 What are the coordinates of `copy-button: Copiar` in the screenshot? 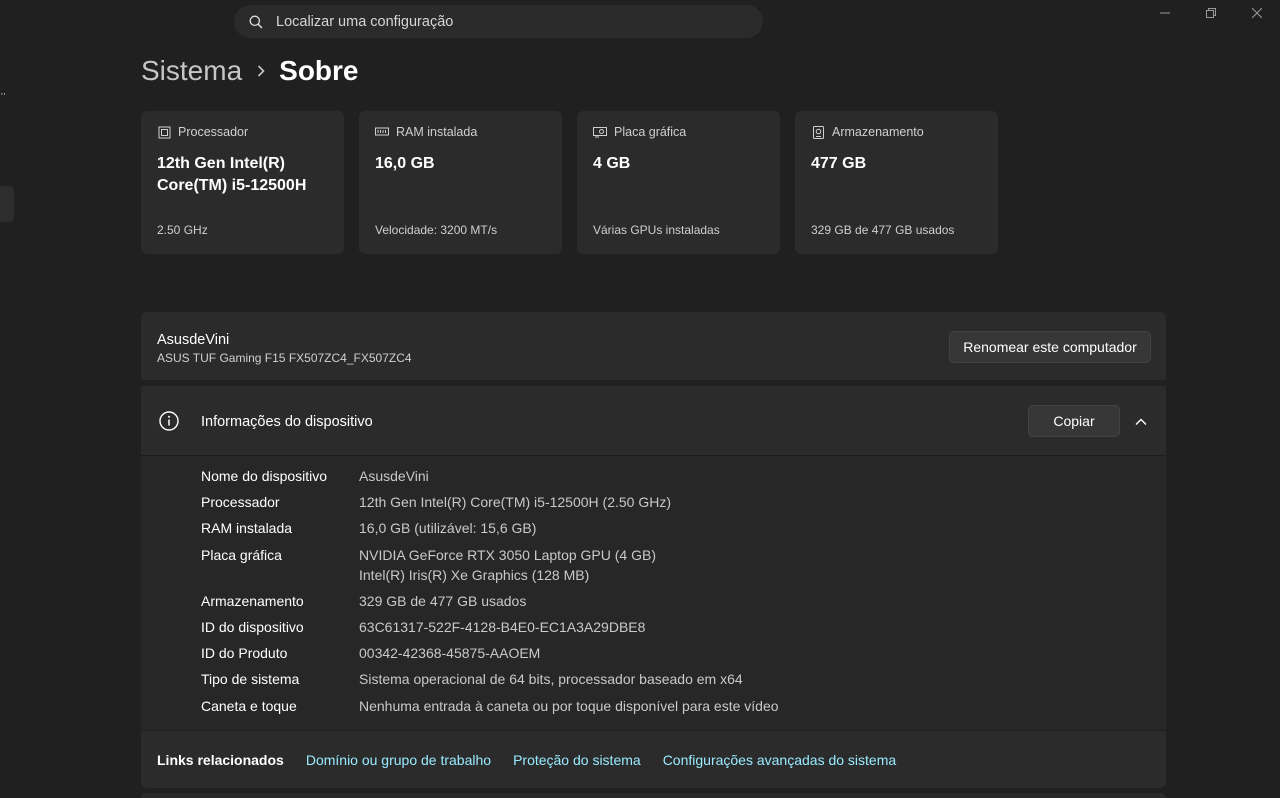 It's located at (1074, 421).